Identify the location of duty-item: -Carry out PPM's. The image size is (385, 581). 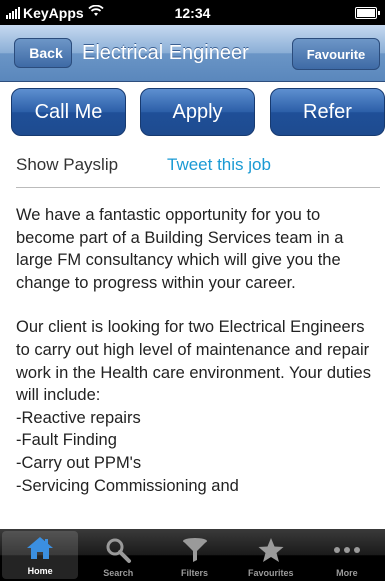
(79, 462).